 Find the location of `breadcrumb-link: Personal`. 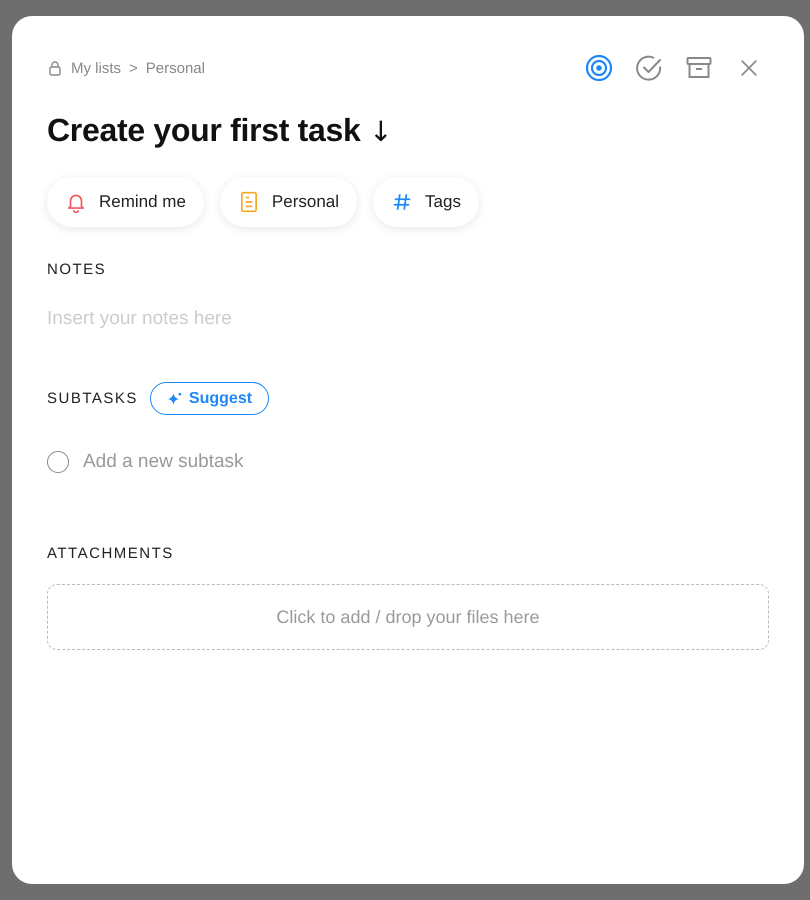

breadcrumb-link: Personal is located at coordinates (175, 68).